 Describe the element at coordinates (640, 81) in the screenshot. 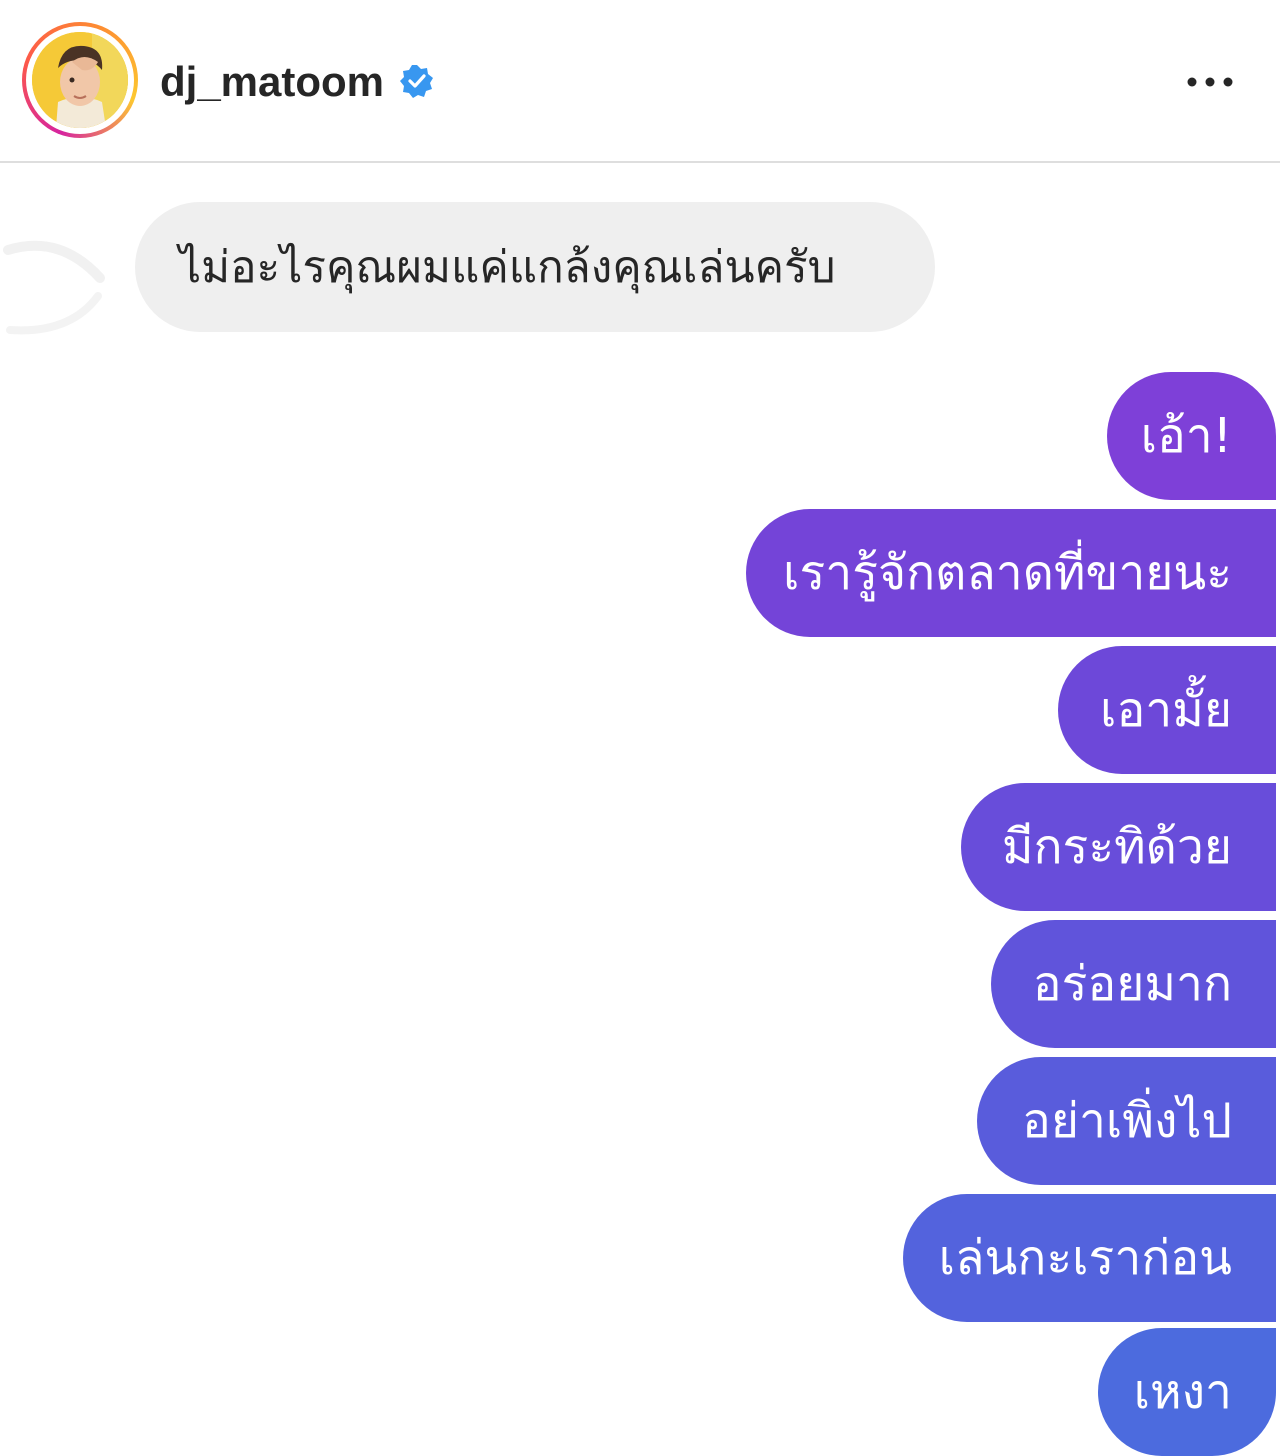

I see `chat-header: dj_matoom` at that location.